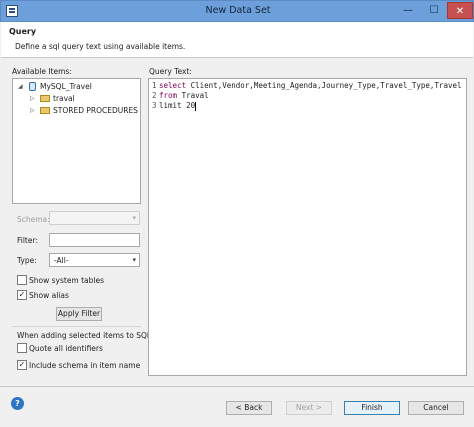 The width and height of the screenshot is (474, 427). Describe the element at coordinates (17, 403) in the screenshot. I see `help-icon: ?` at that location.